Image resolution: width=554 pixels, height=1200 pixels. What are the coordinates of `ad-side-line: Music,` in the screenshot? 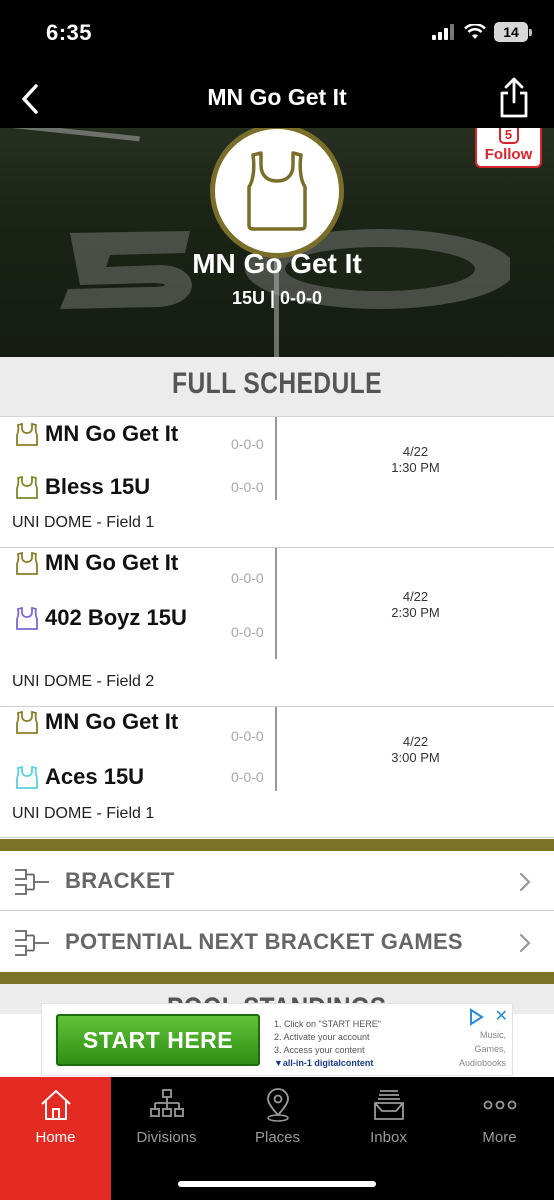 It's located at (492, 1035).